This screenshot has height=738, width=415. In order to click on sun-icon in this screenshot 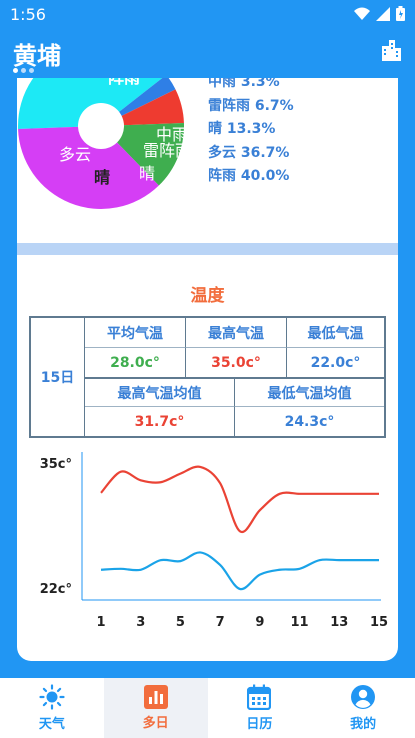, I will do `click(52, 697)`.